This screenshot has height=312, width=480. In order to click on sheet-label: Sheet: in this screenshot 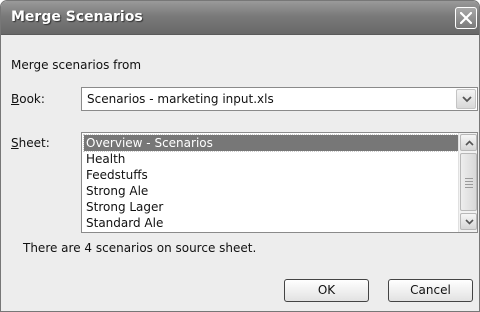, I will do `click(30, 143)`.